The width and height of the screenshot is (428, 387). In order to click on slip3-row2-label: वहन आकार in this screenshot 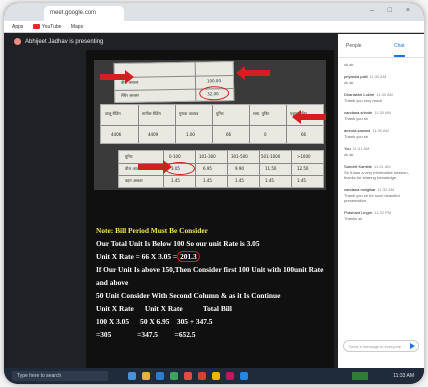, I will do `click(134, 180)`.